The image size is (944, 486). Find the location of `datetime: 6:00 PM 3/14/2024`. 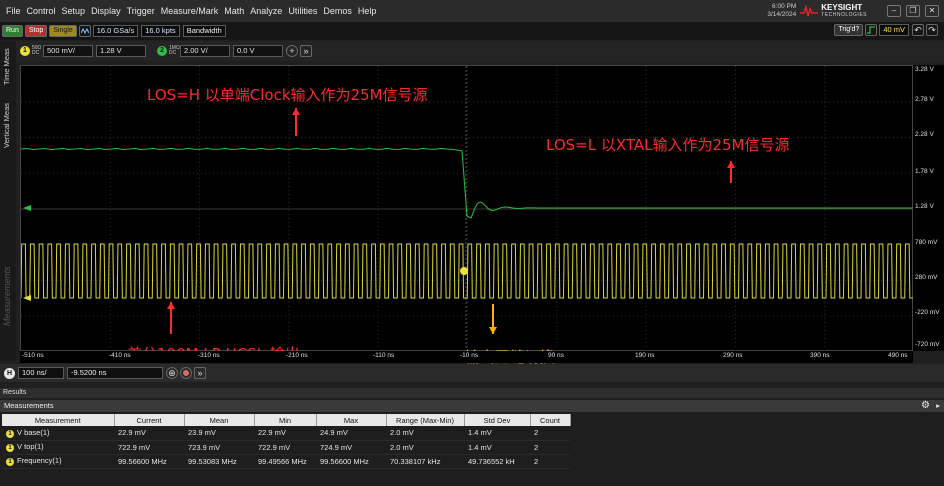

datetime: 6:00 PM 3/14/2024 is located at coordinates (781, 11).